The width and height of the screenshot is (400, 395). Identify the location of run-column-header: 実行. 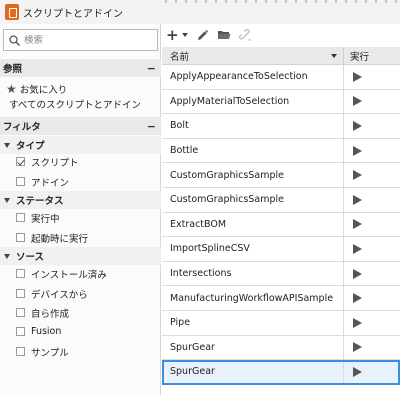
(356, 56).